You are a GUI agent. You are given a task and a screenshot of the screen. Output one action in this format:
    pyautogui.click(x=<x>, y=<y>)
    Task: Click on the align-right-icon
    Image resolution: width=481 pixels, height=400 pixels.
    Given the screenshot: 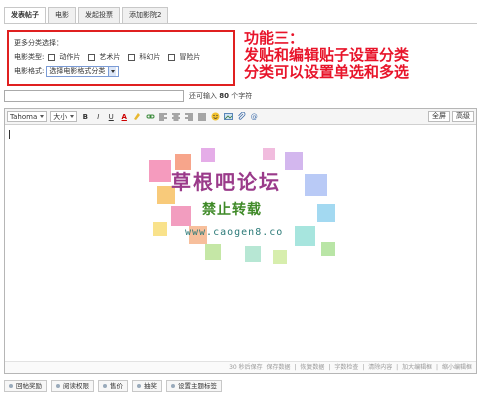 What is the action you would take?
    pyautogui.click(x=189, y=117)
    